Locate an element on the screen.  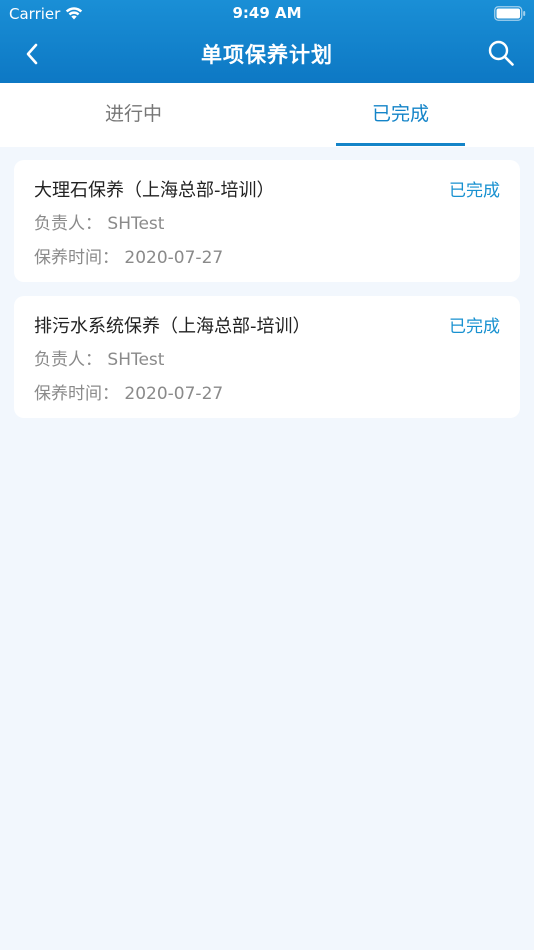
status-bar: Carrier 9:49 AM is located at coordinates (267, 14).